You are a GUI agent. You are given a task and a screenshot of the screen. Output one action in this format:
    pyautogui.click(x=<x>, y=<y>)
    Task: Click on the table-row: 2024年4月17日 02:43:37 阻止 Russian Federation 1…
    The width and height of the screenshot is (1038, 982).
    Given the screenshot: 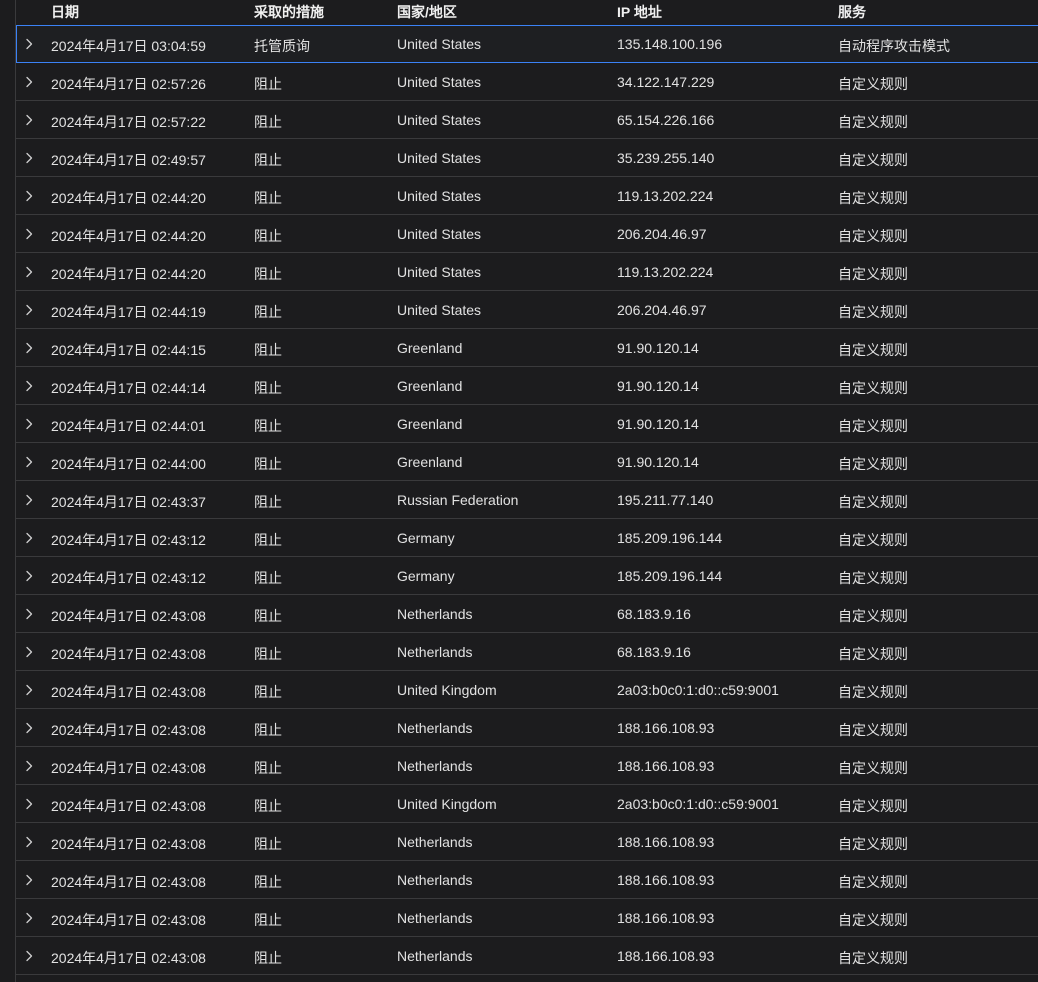 What is the action you would take?
    pyautogui.click(x=527, y=500)
    